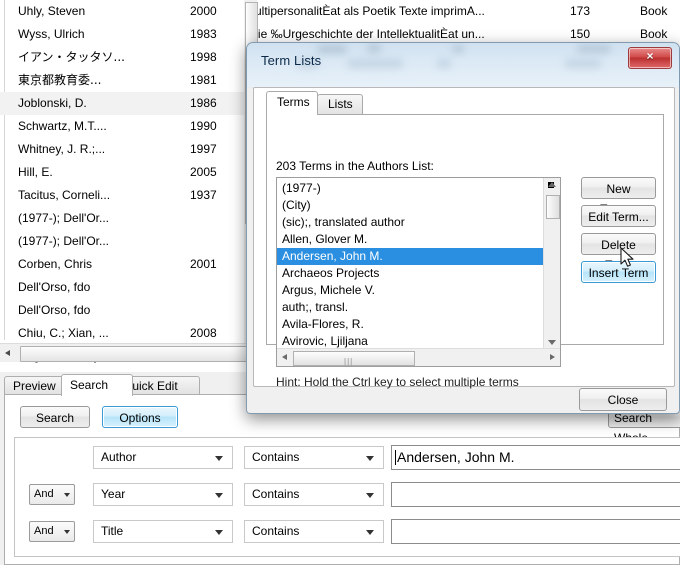  Describe the element at coordinates (51, 34) in the screenshot. I see `cell-author: Wyss, Ulrich` at that location.